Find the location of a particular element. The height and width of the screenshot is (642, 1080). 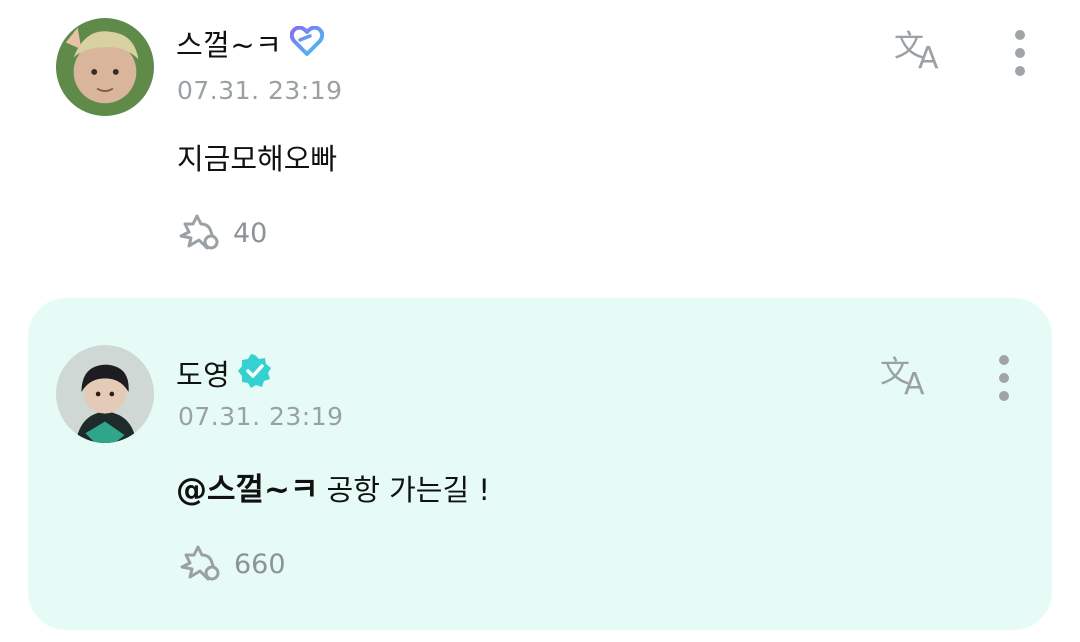

name-row: 도영 is located at coordinates (224, 373).